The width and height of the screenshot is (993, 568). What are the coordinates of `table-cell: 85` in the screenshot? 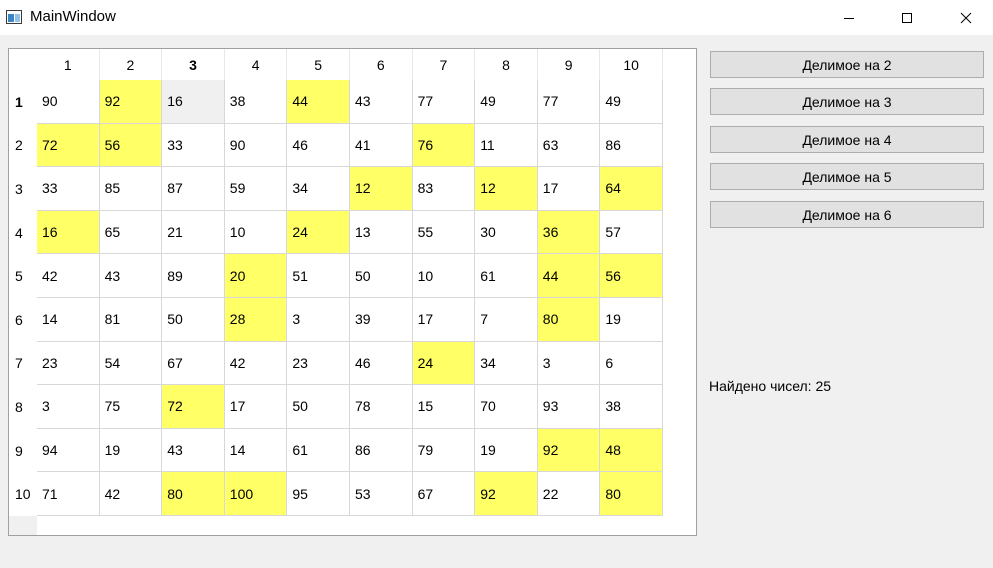 It's located at (131, 189).